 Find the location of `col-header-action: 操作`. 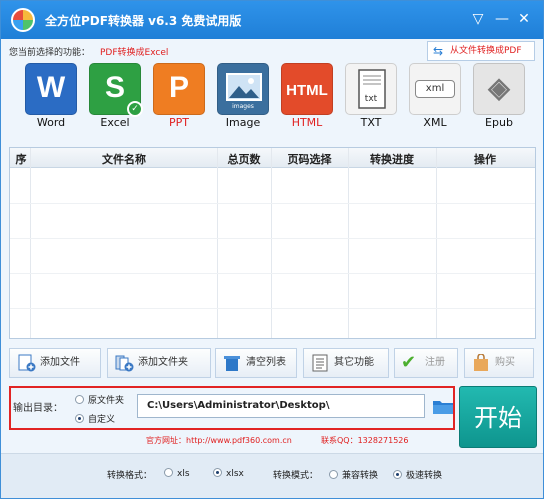

col-header-action: 操作 is located at coordinates (485, 159).